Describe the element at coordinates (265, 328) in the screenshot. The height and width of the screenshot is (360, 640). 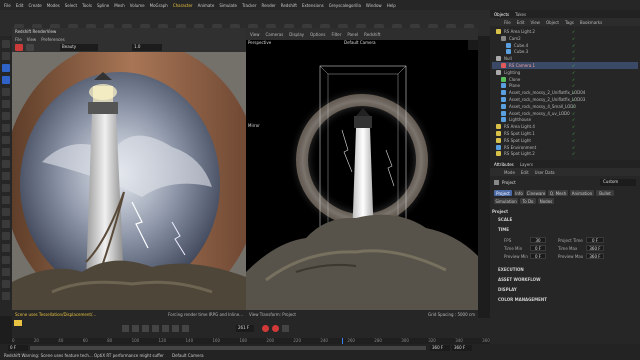
I see `record-button` at that location.